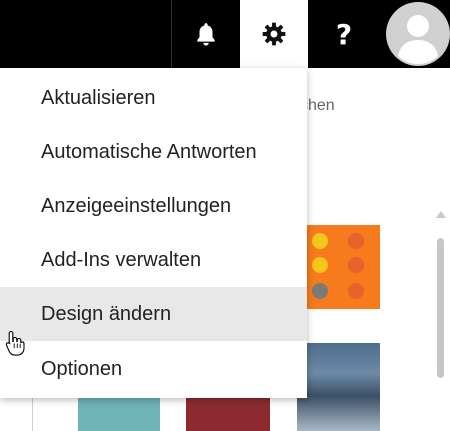  I want to click on theme-tile-red, so click(228, 414).